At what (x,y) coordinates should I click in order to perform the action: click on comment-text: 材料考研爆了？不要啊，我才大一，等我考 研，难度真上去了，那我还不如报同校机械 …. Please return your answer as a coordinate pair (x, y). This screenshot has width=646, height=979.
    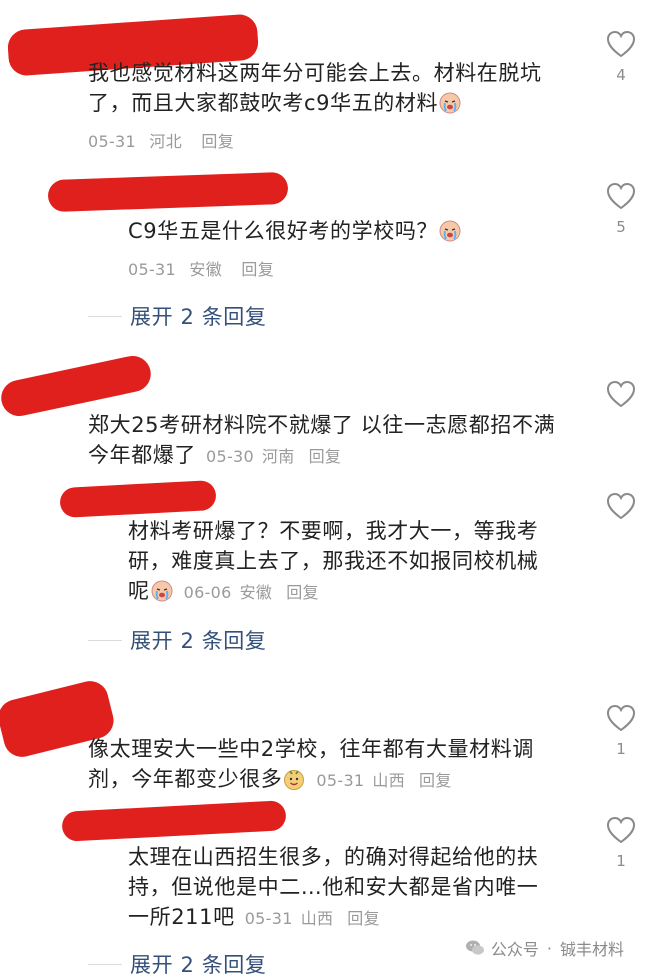
    Looking at the image, I should click on (358, 562).